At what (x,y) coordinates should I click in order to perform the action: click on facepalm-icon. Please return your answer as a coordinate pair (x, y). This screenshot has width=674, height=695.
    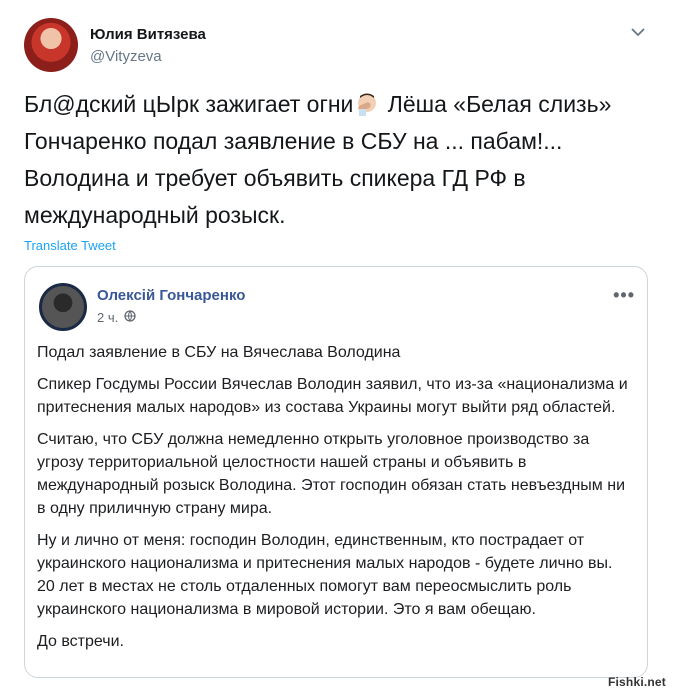
    Looking at the image, I should click on (367, 103).